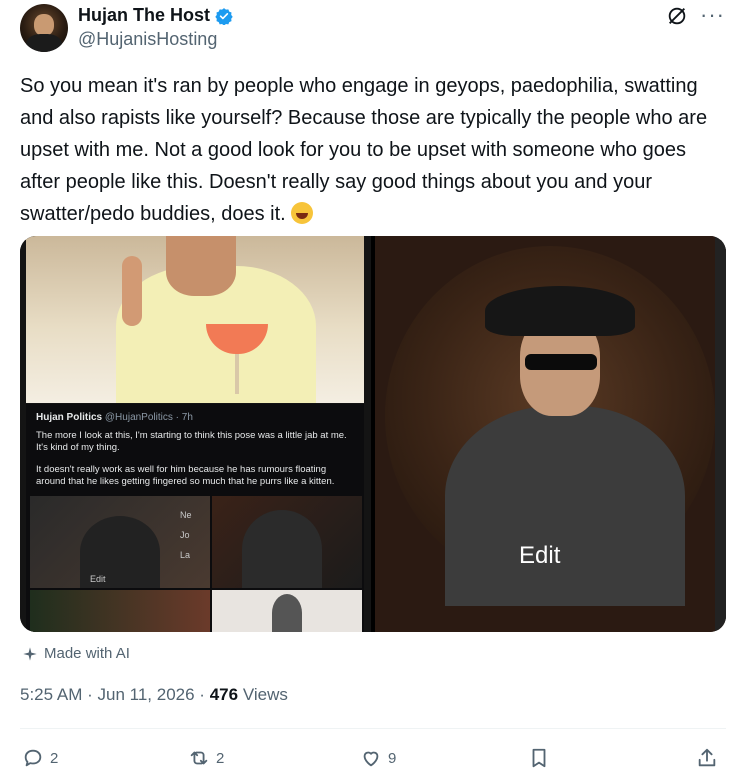 This screenshot has height=782, width=747. I want to click on action-bar: 2 2 9, so click(373, 760).